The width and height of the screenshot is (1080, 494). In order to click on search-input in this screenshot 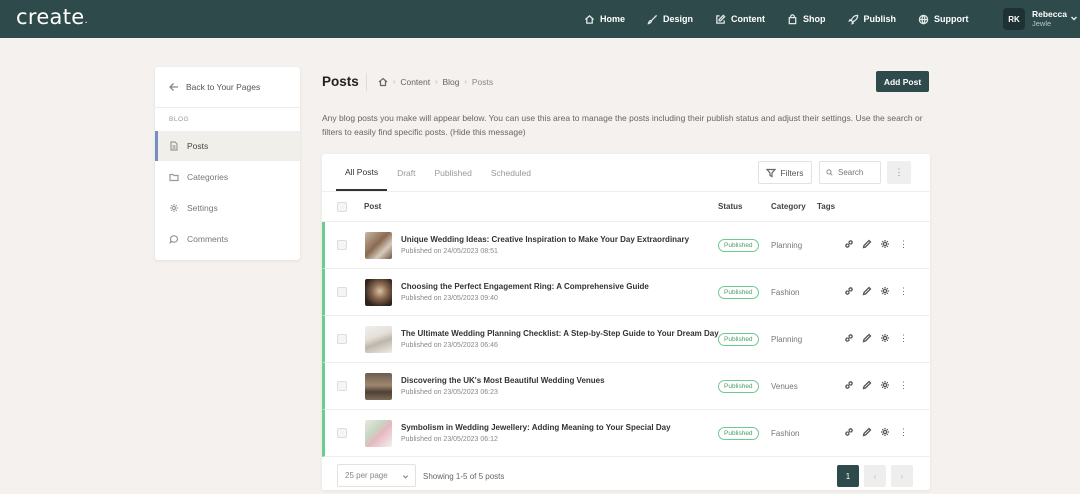, I will do `click(859, 172)`.